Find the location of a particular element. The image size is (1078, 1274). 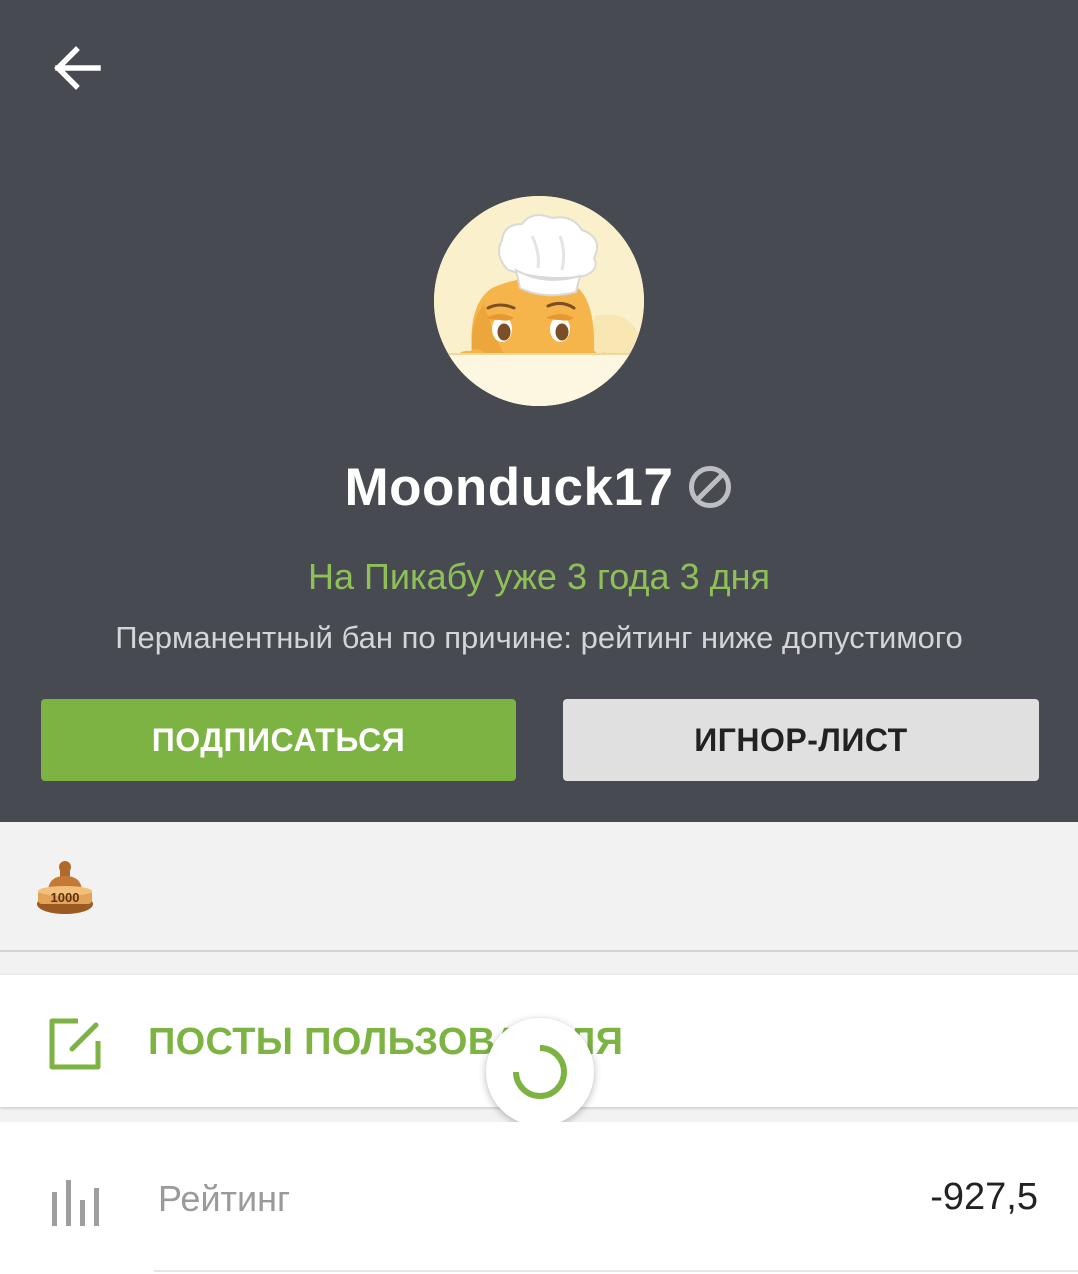

membership-duration: На Пикабу уже 3 года 3 дня is located at coordinates (539, 576).